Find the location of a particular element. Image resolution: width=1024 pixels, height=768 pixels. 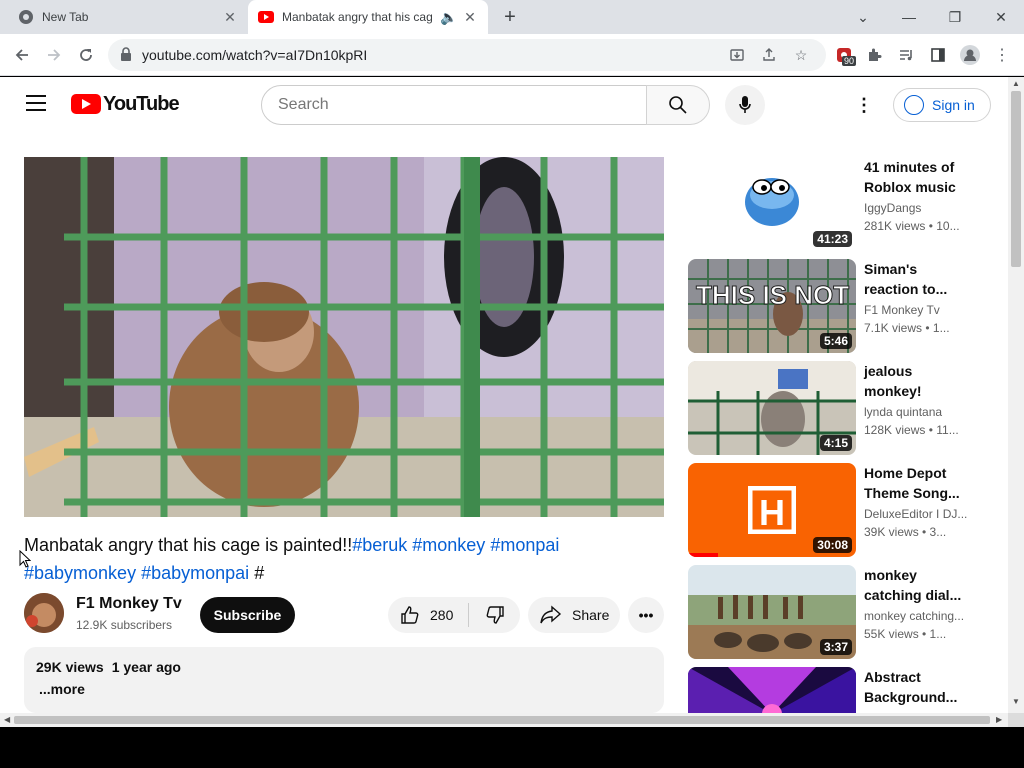

profile-avatar-icon is located at coordinates (970, 55).